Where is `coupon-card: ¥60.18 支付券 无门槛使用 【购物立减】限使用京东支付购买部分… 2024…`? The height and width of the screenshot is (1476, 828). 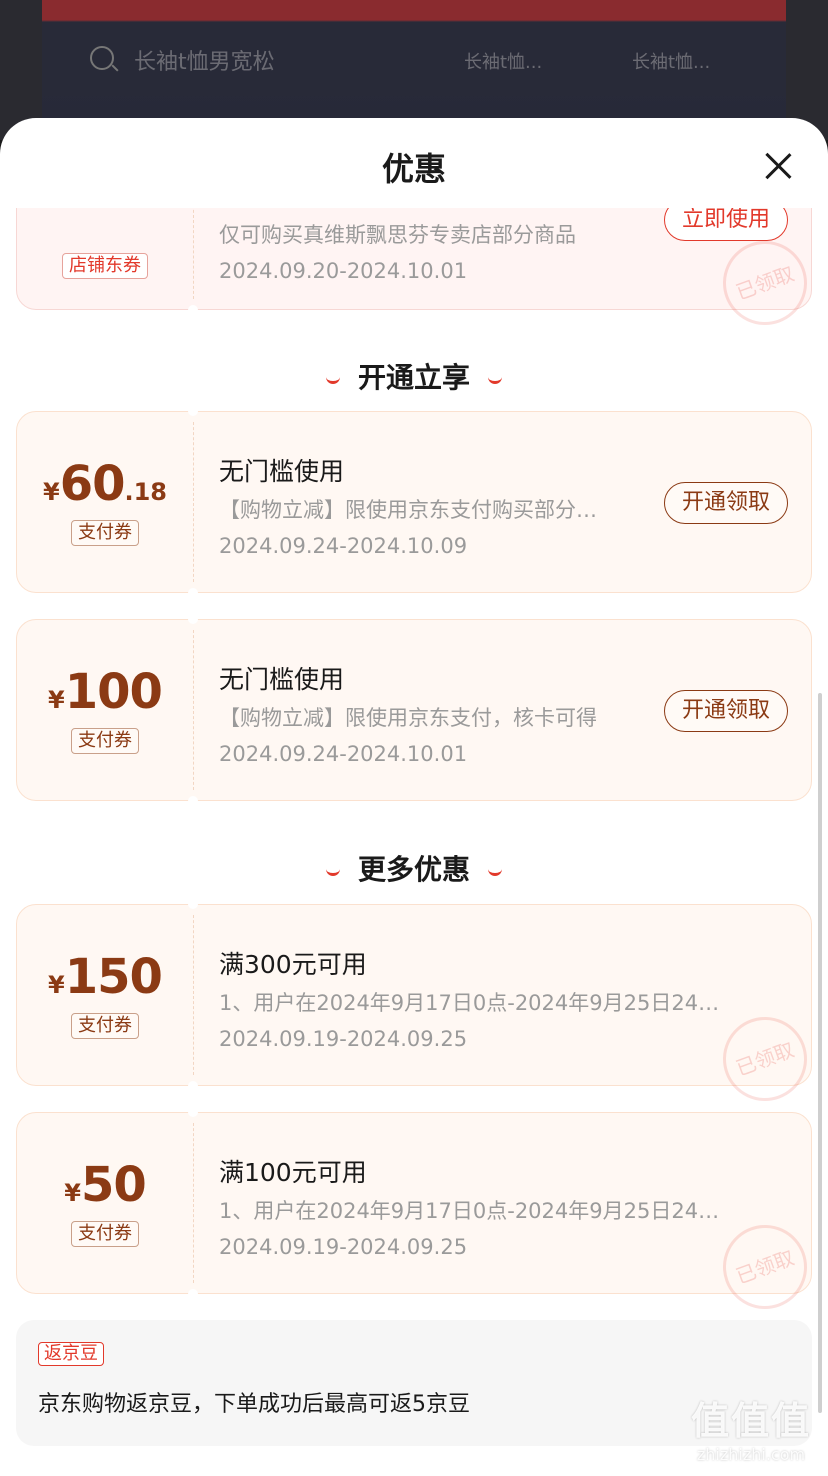 coupon-card: ¥60.18 支付券 无门槛使用 【购物立减】限使用京东支付购买部分… 2024… is located at coordinates (414, 502).